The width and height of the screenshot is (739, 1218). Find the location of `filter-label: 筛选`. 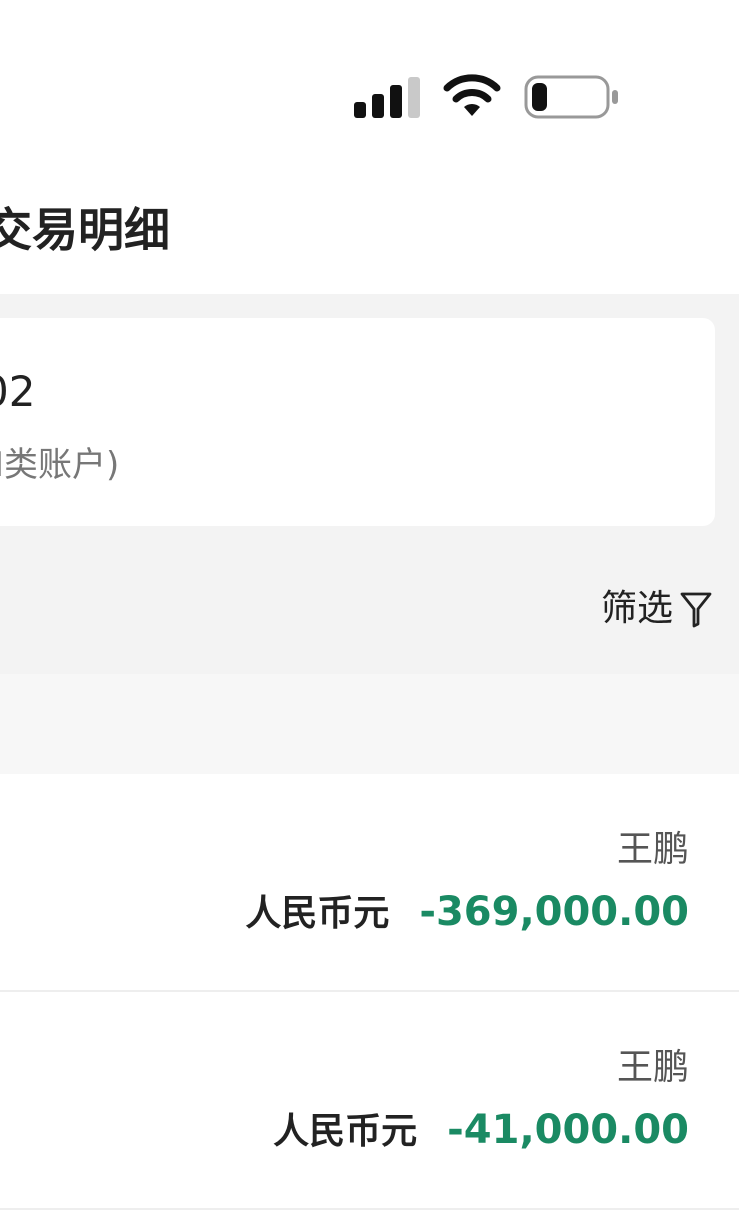

filter-label: 筛选 is located at coordinates (636, 608).